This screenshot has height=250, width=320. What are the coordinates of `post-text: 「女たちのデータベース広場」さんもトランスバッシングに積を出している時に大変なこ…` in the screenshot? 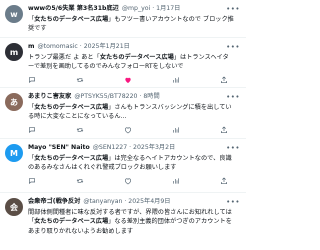 It's located at (130, 112).